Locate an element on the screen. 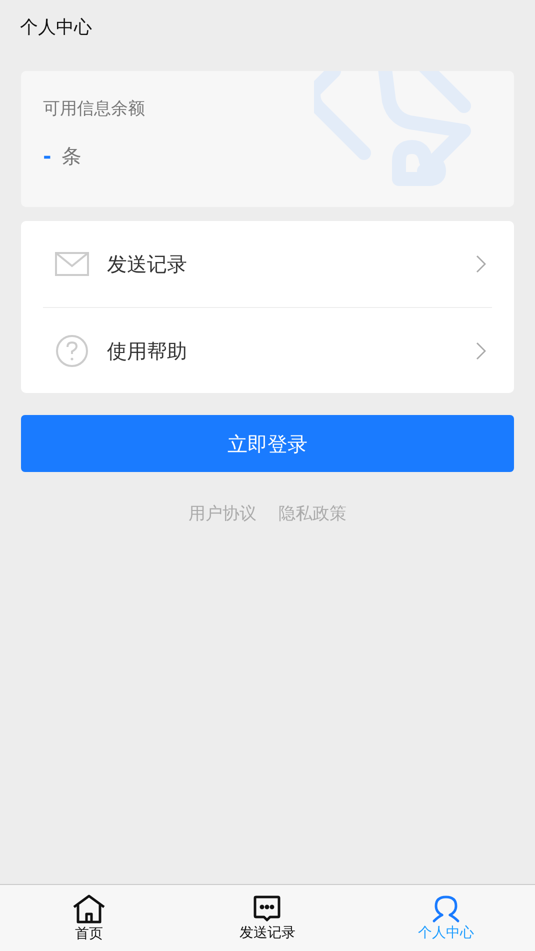 The width and height of the screenshot is (535, 951). home-icon is located at coordinates (89, 909).